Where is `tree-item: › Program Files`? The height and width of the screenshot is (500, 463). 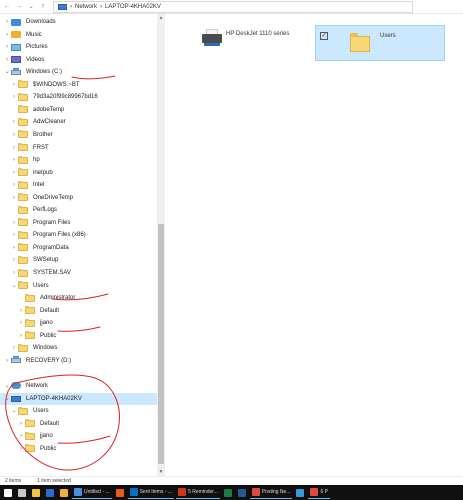 tree-item: › Program Files is located at coordinates (78, 223).